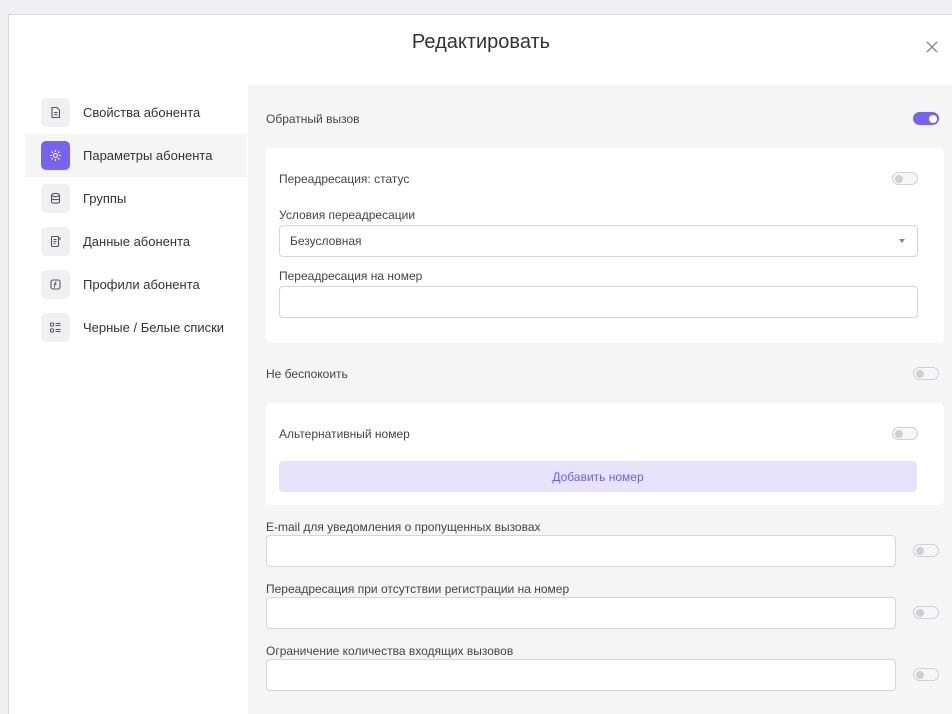 The width and height of the screenshot is (952, 714). I want to click on forward-number-input, so click(598, 302).